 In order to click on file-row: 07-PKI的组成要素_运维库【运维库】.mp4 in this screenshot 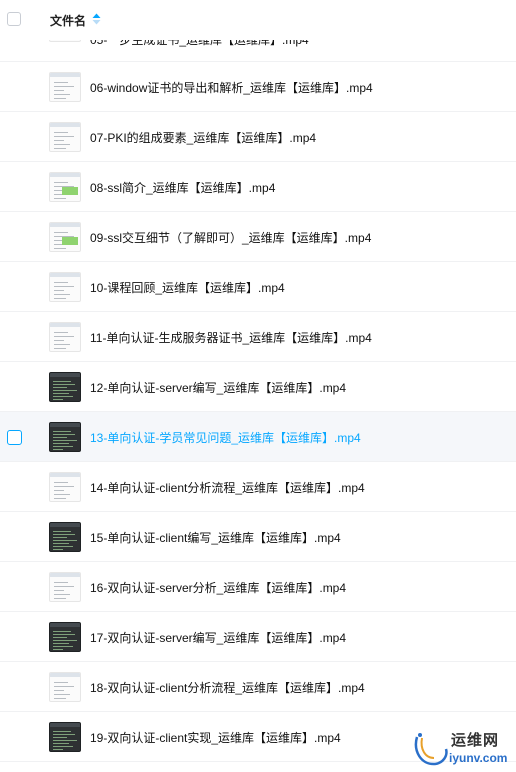, I will do `click(258, 137)`.